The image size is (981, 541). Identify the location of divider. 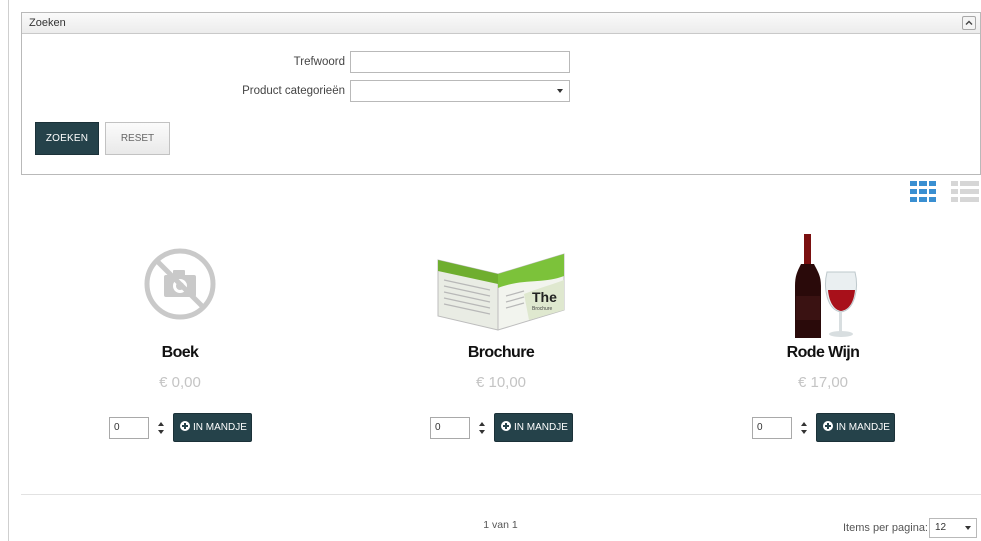
(501, 494).